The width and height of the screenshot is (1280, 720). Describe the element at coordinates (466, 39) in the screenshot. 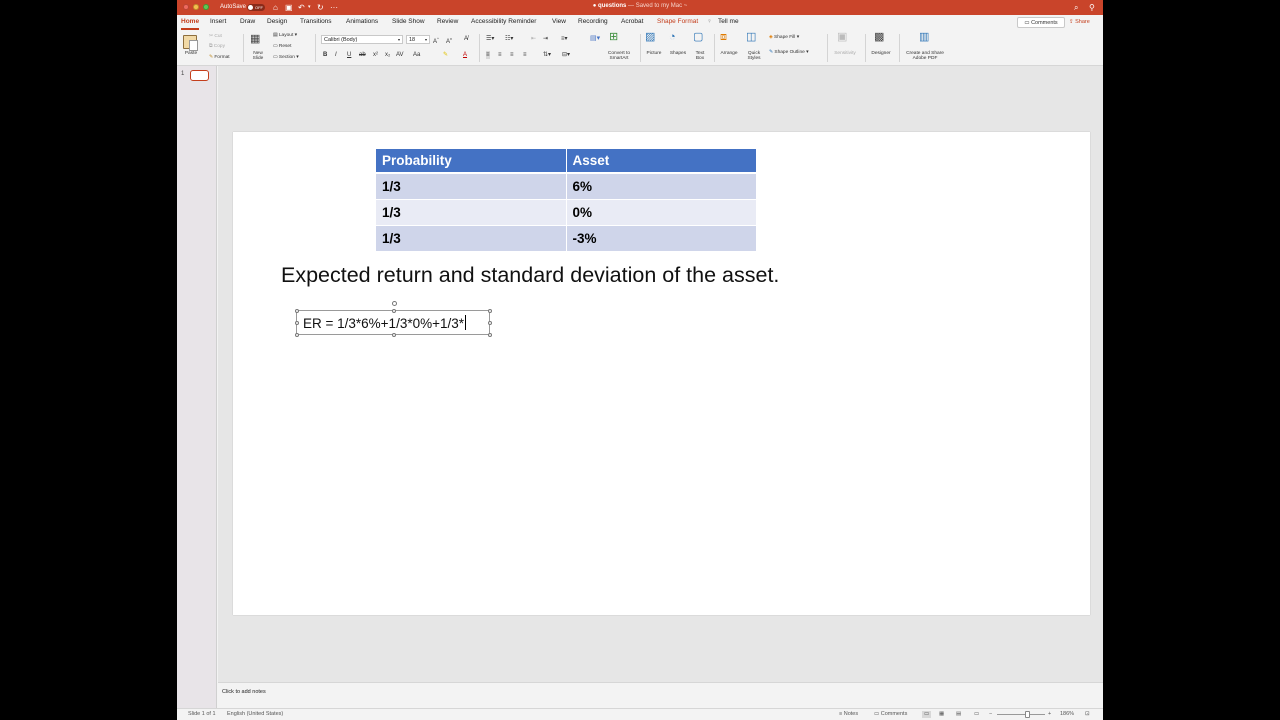

I see `clear-formatting-icon: A̸` at that location.